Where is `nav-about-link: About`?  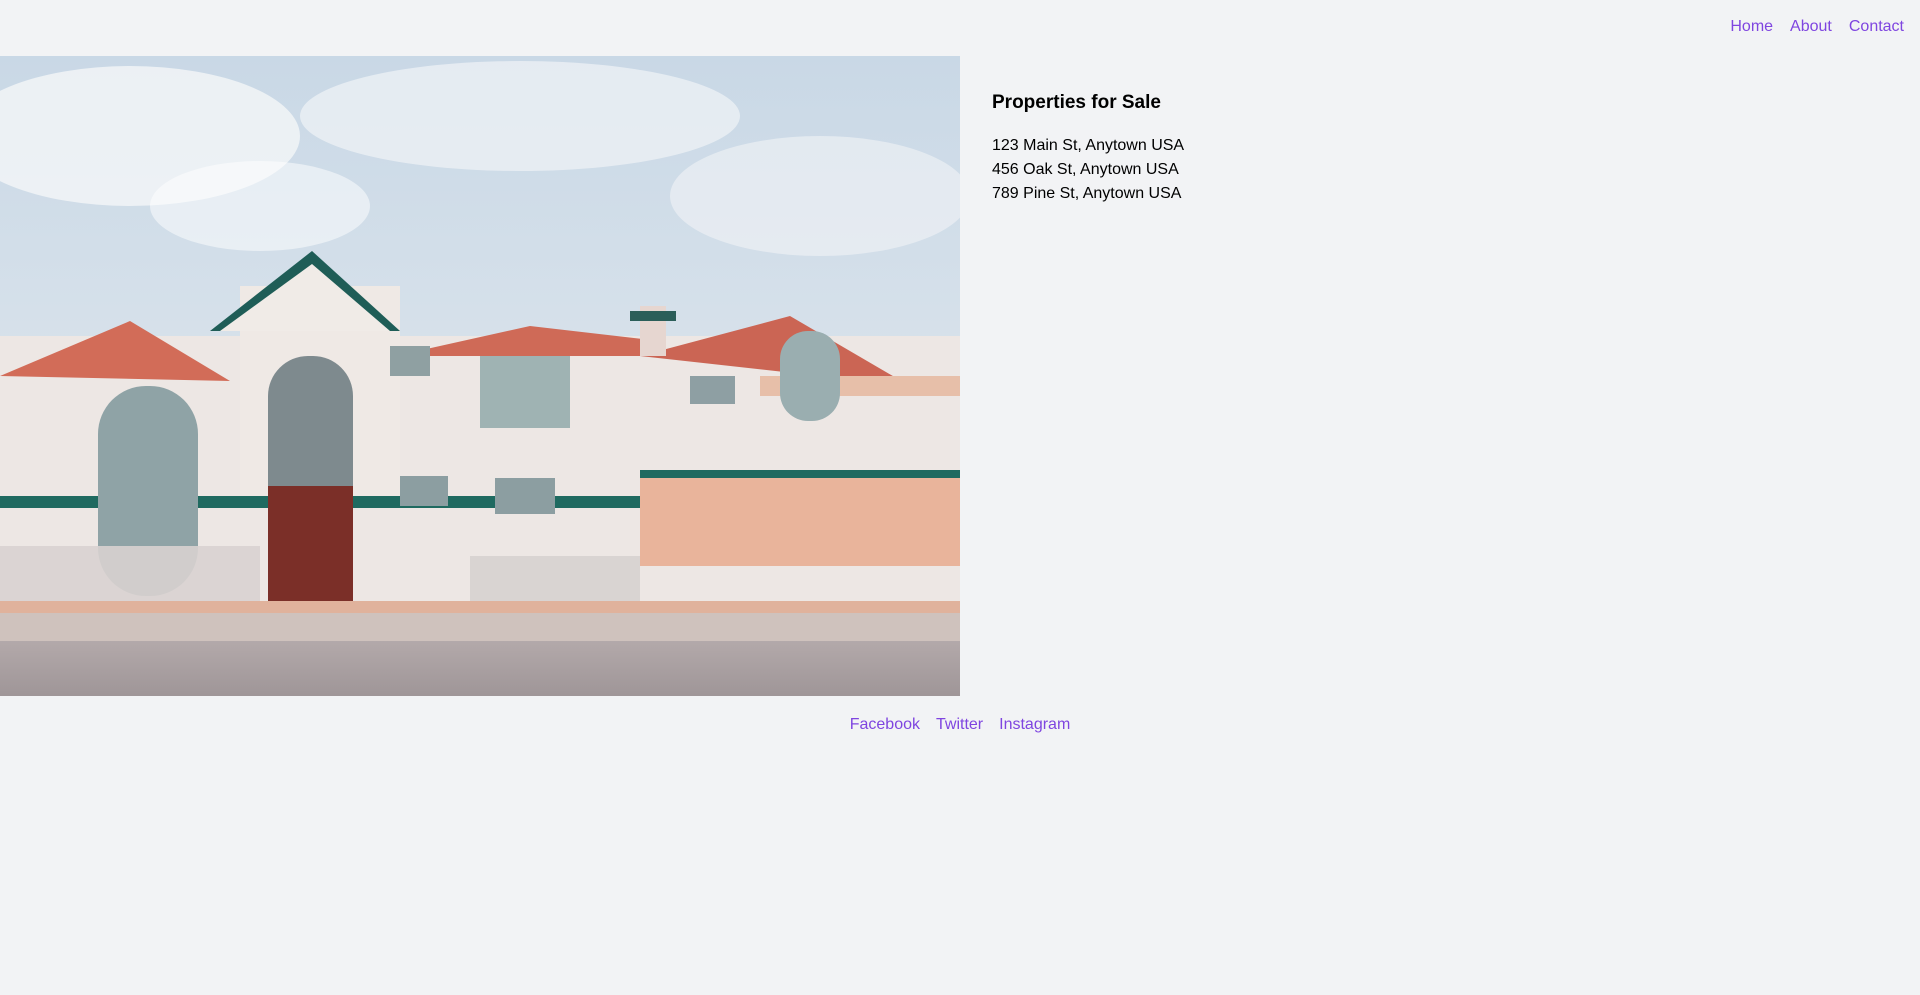
nav-about-link: About is located at coordinates (1811, 27).